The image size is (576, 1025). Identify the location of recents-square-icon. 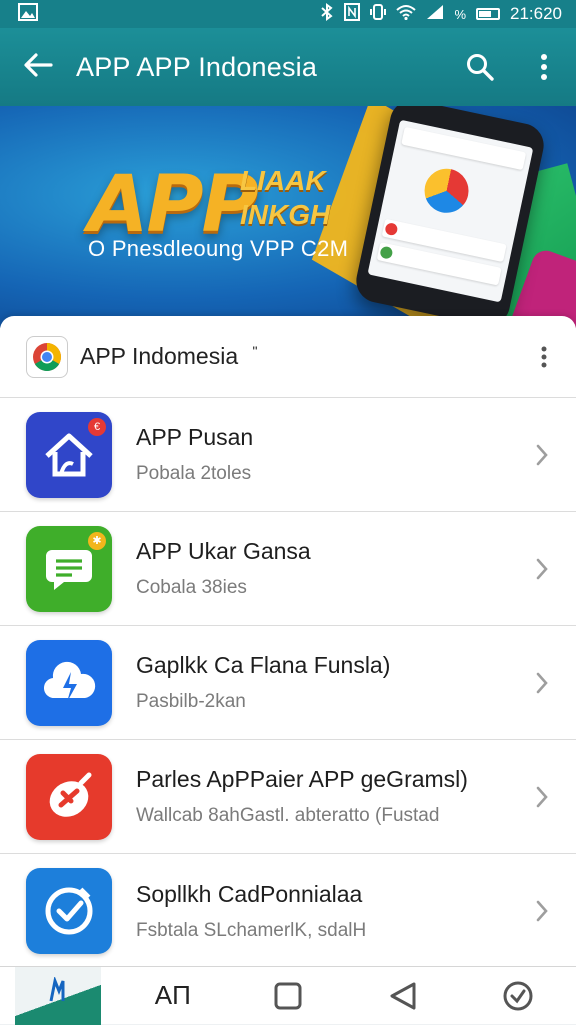
(288, 995).